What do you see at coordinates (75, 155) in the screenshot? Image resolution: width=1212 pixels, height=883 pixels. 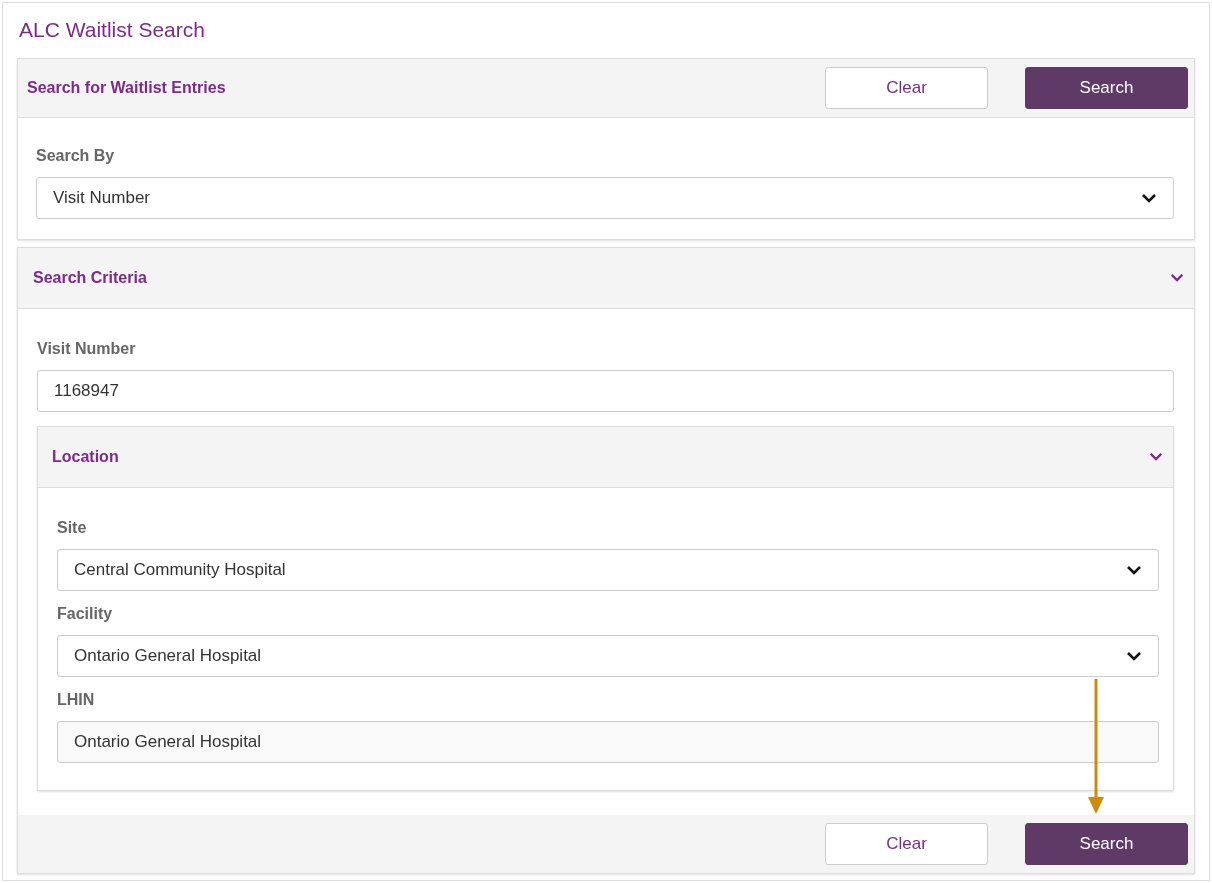 I see `field-label: Search By` at bounding box center [75, 155].